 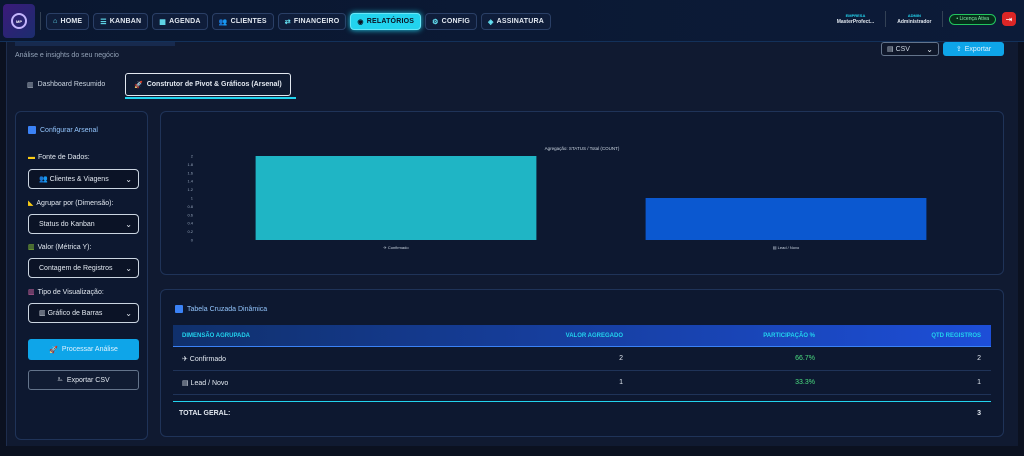 I want to click on nav-kanban: ☰ KANBAN, so click(x=121, y=21).